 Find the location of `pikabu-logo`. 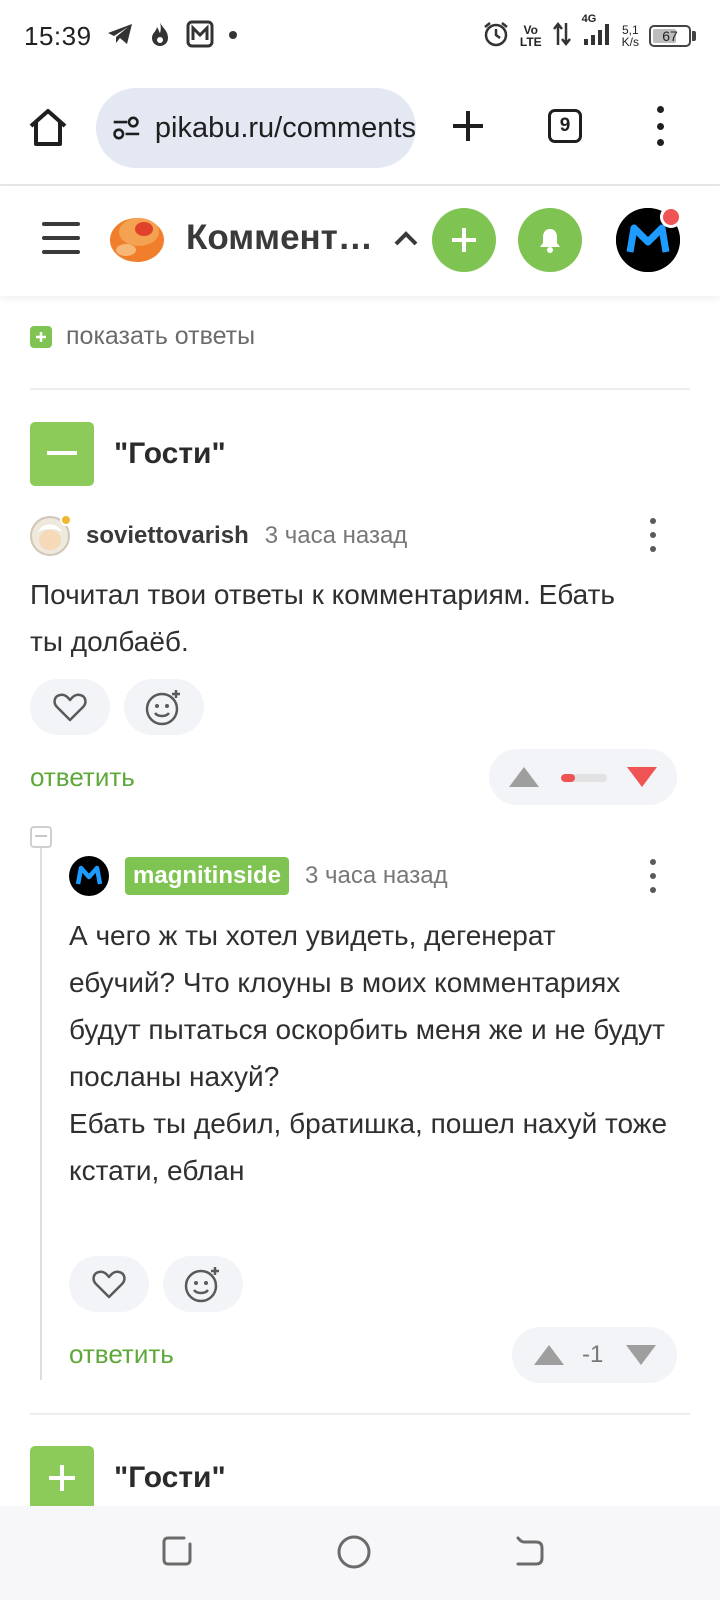

pikabu-logo is located at coordinates (137, 237).